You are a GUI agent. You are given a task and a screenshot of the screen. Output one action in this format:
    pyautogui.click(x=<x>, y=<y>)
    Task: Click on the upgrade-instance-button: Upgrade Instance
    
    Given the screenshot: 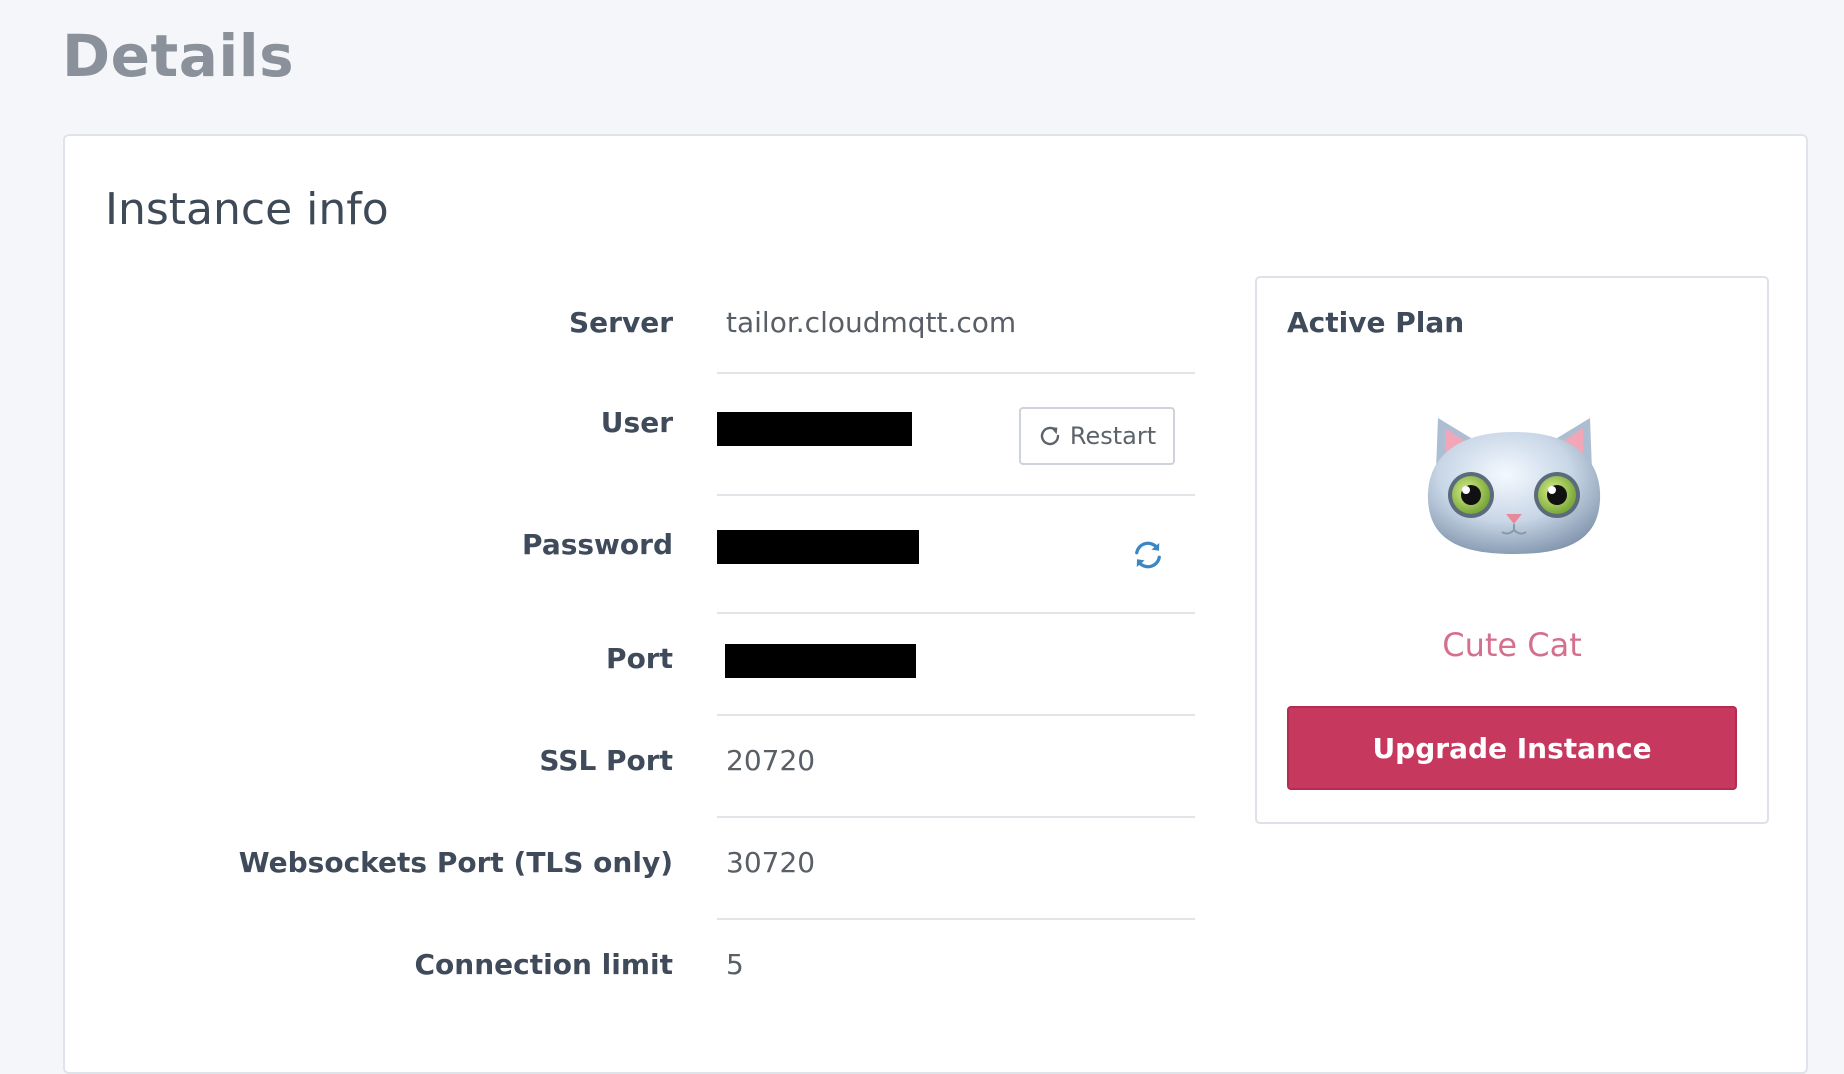 What is the action you would take?
    pyautogui.click(x=1512, y=748)
    